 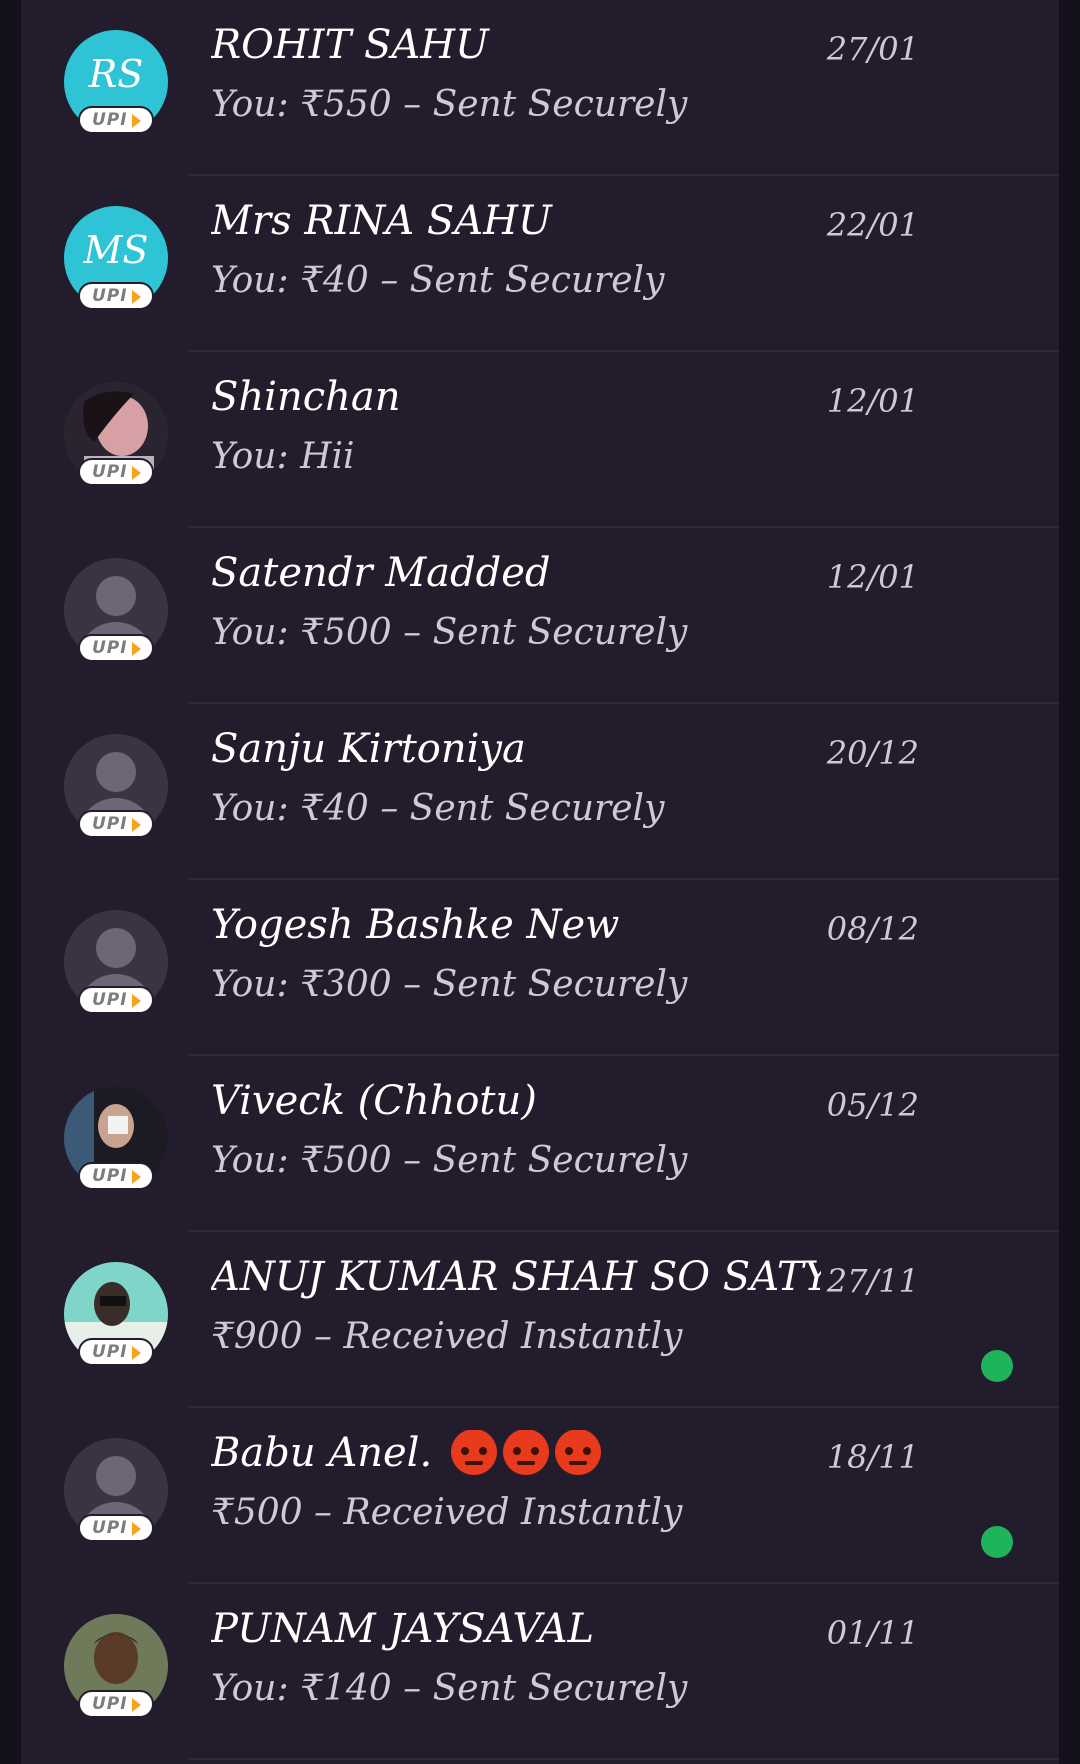 I want to click on last-message-preview: You: ₹550 – Sent Securely, so click(x=449, y=104).